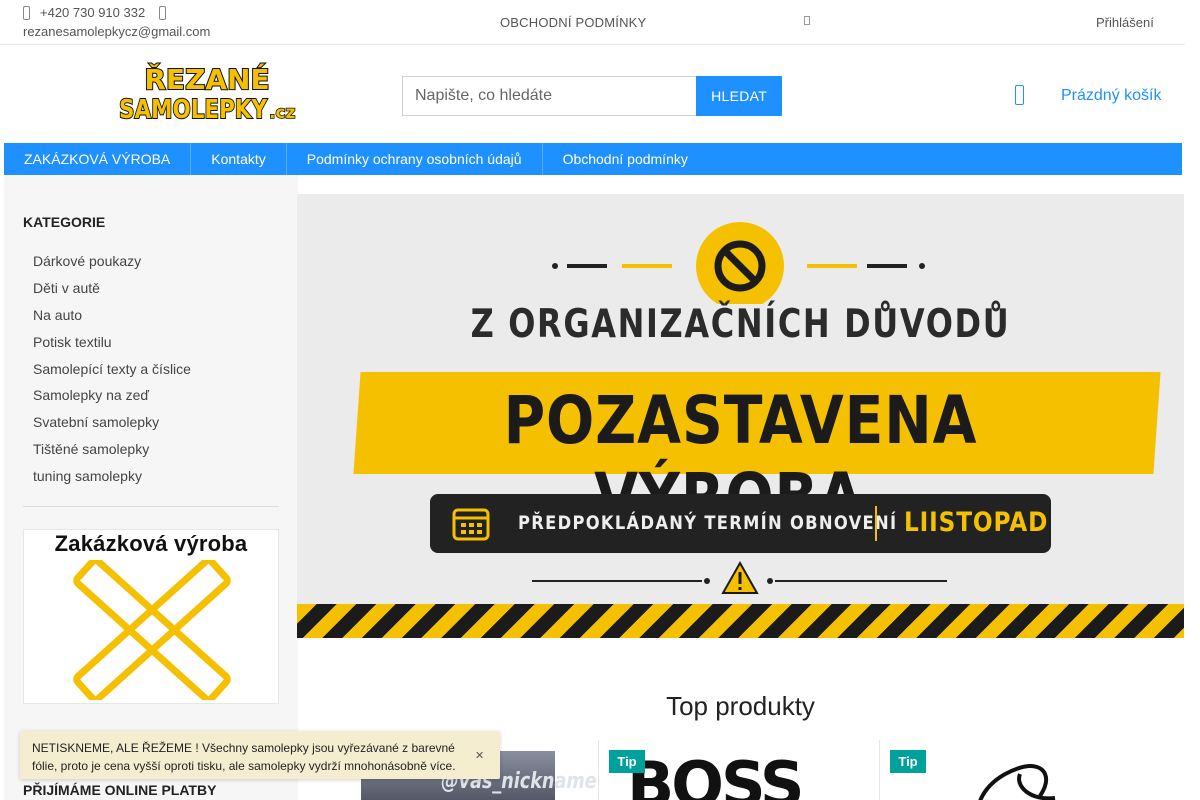 The width and height of the screenshot is (1200, 800). I want to click on category-item: Samolepky na zeď, so click(112, 398).